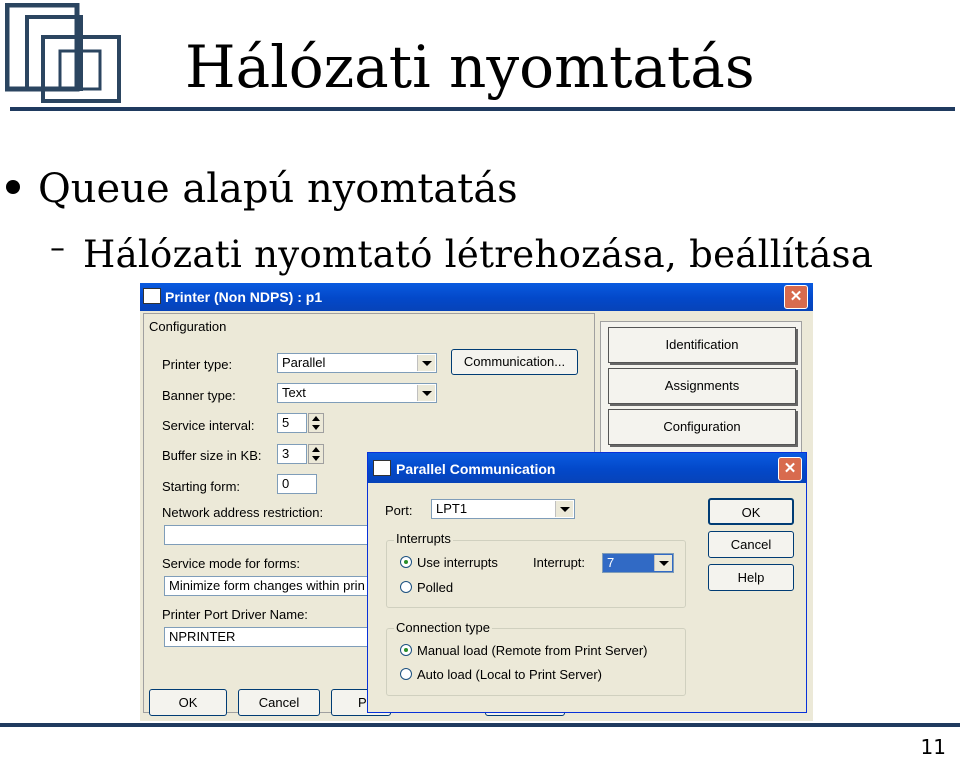 The width and height of the screenshot is (960, 759). I want to click on footer-divider, so click(480, 725).